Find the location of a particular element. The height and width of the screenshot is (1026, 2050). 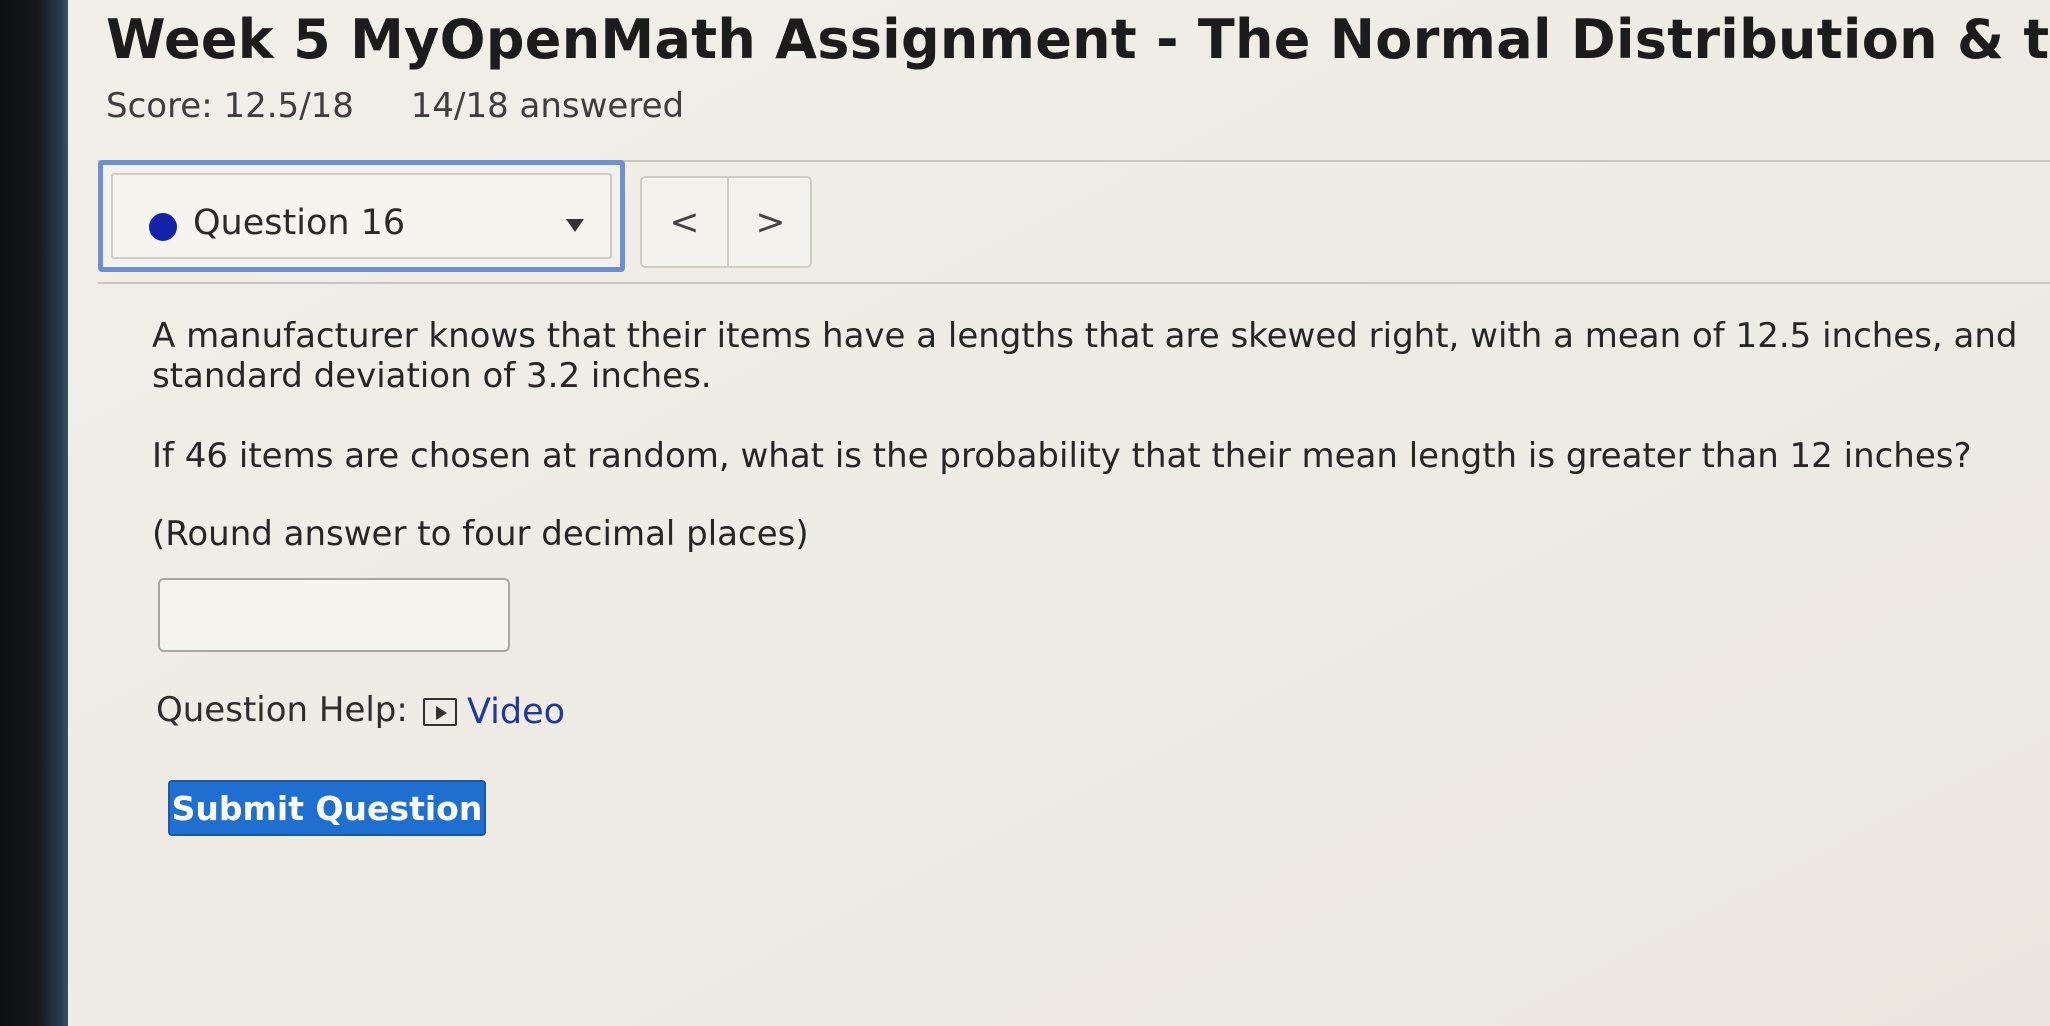

next-question-button: > is located at coordinates (770, 222).